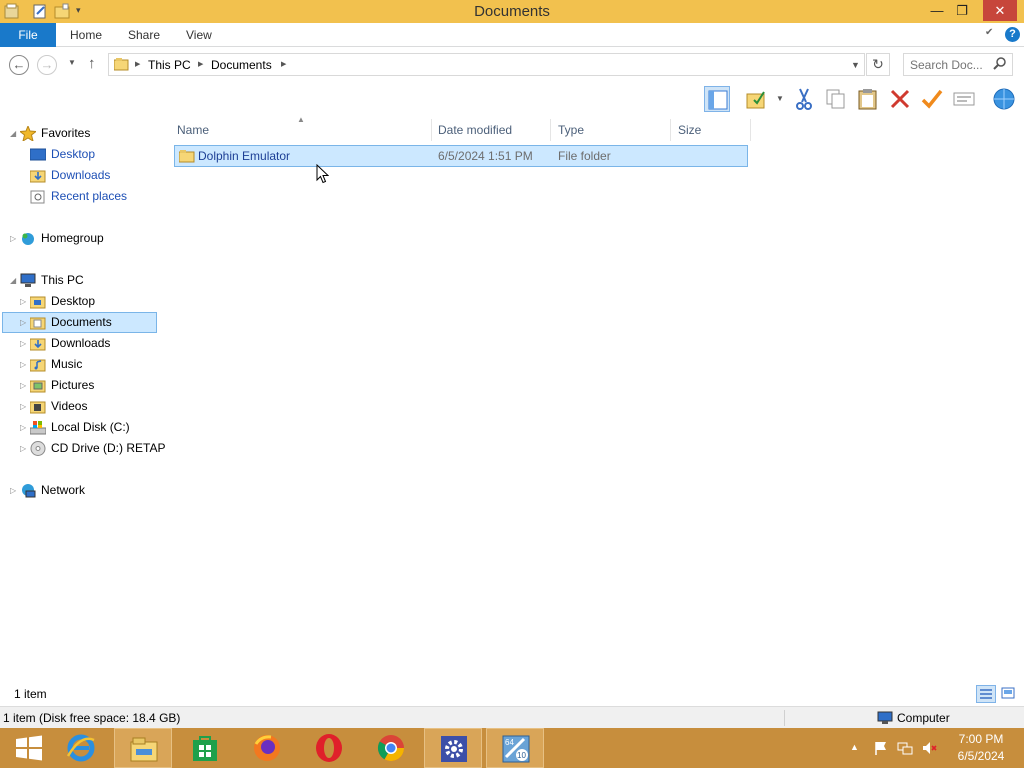  I want to click on address-bar: ▶ This PC ▶ Documents ▶ ▼, so click(486, 64).